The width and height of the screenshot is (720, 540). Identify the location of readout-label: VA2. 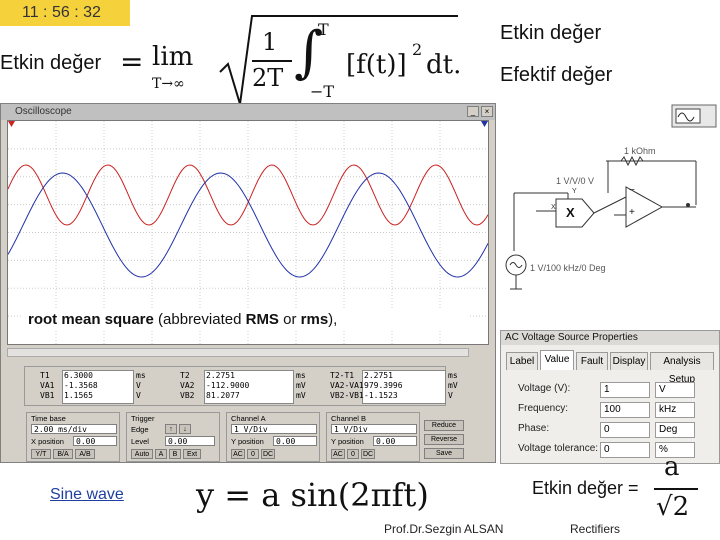
(187, 385).